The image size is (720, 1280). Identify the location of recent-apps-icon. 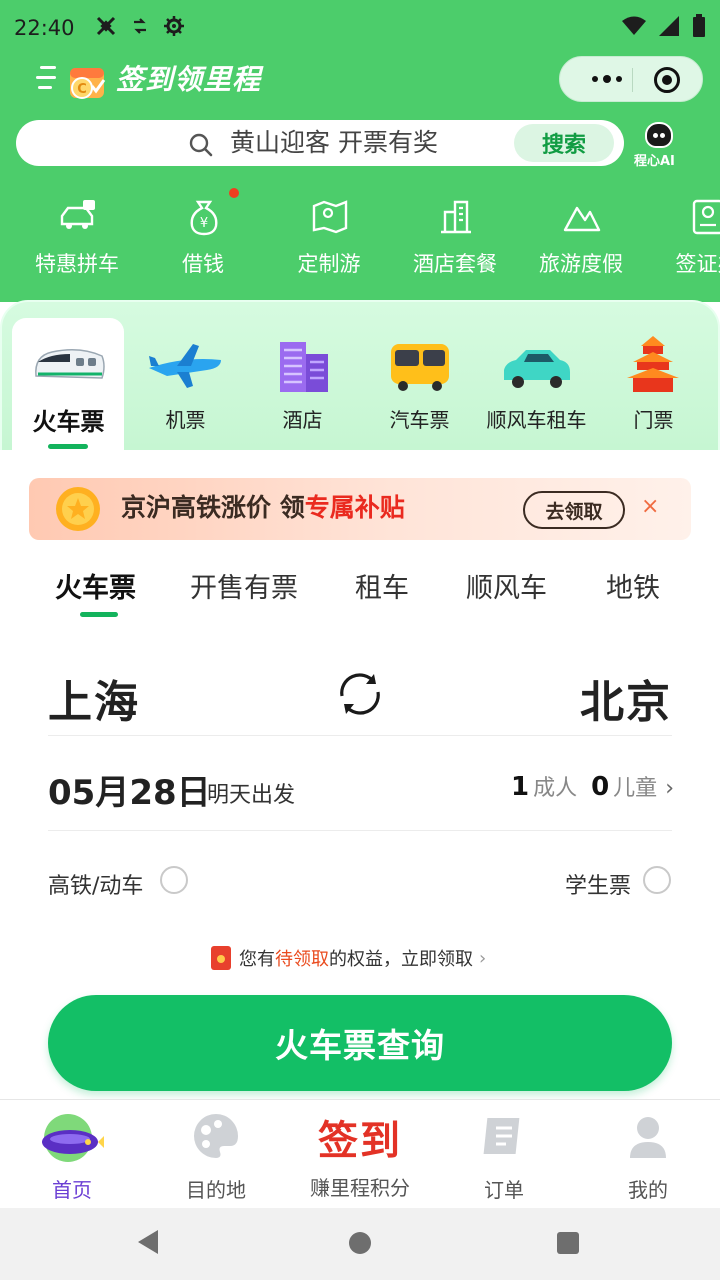
(568, 1243).